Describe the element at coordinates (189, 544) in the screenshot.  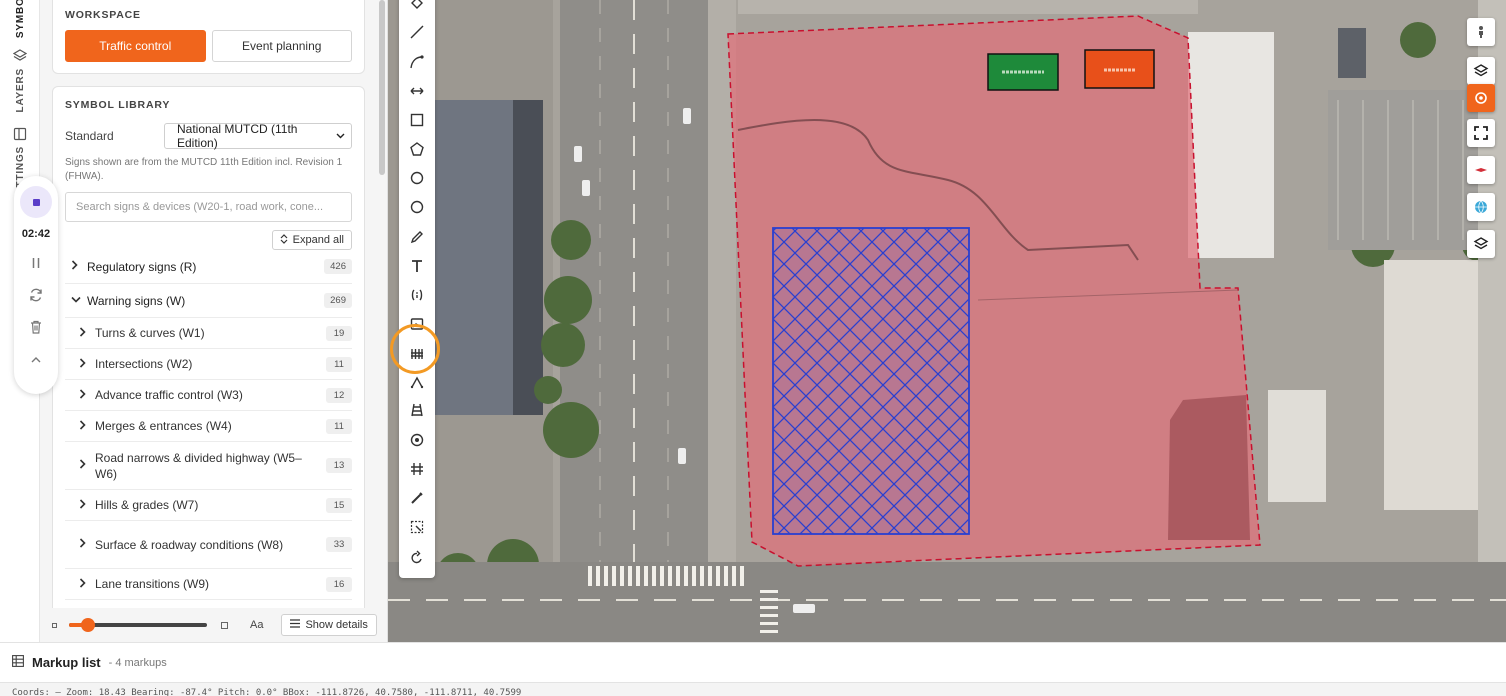
I see `tree-row-label: Surface & roadway conditions (W8)` at that location.